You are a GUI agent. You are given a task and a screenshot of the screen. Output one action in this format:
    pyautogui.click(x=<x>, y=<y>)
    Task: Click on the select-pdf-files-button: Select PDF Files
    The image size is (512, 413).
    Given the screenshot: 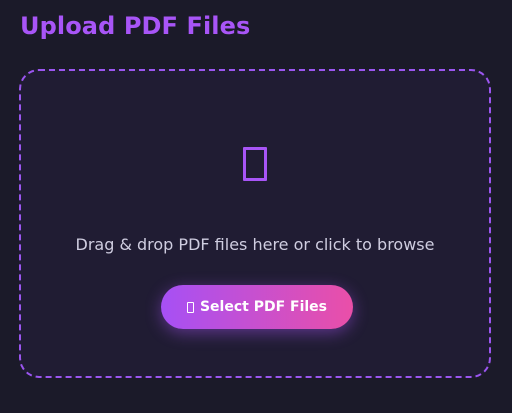 What is the action you would take?
    pyautogui.click(x=257, y=307)
    